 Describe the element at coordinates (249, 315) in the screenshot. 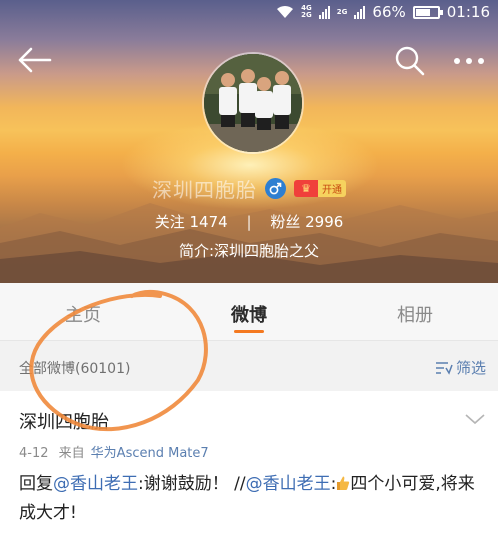

I see `tab-weibo-label: 微博` at that location.